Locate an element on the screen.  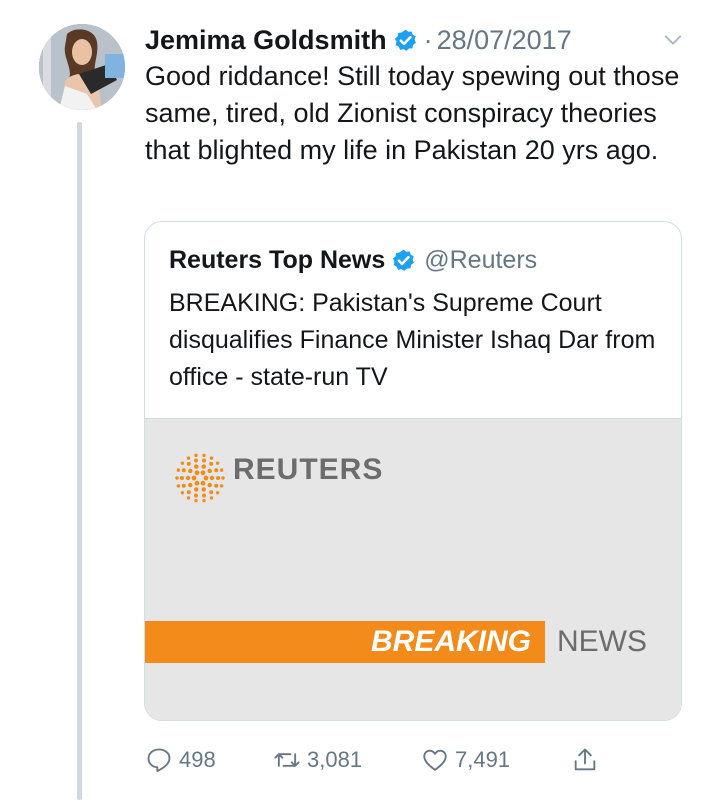
author-name: Jemima Goldsmith is located at coordinates (266, 40).